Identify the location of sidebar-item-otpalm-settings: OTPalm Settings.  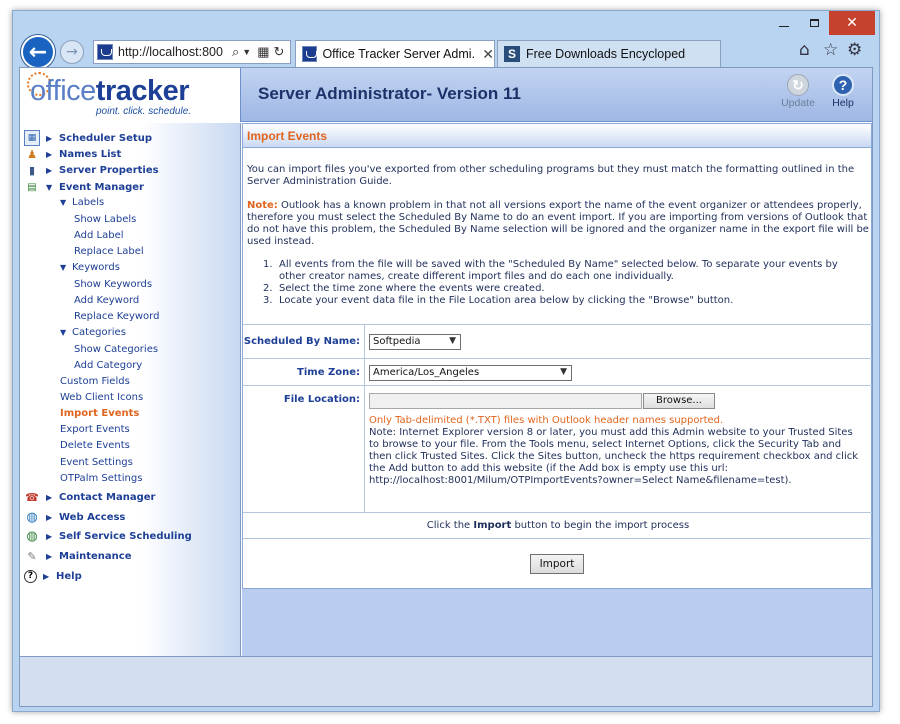
(101, 478).